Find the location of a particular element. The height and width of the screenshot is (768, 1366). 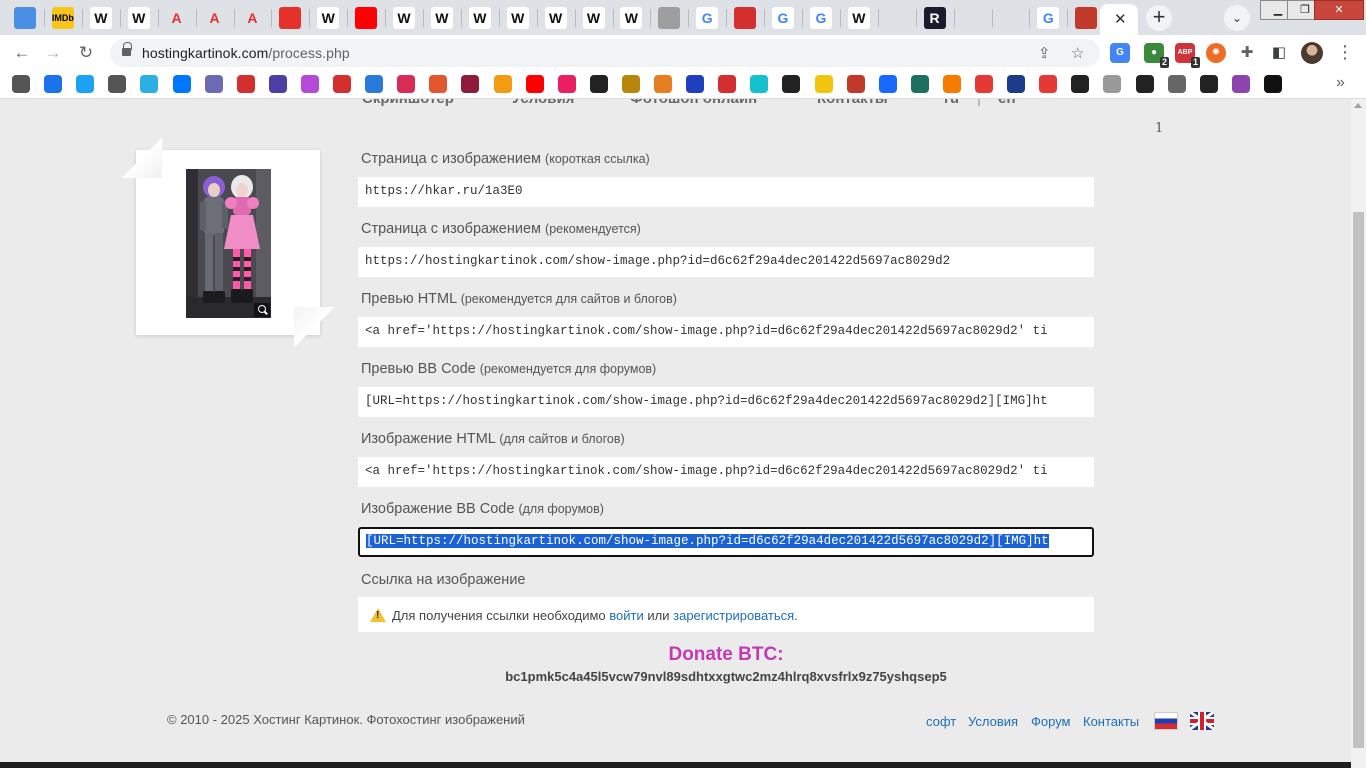

forward-button: → is located at coordinates (53, 53).